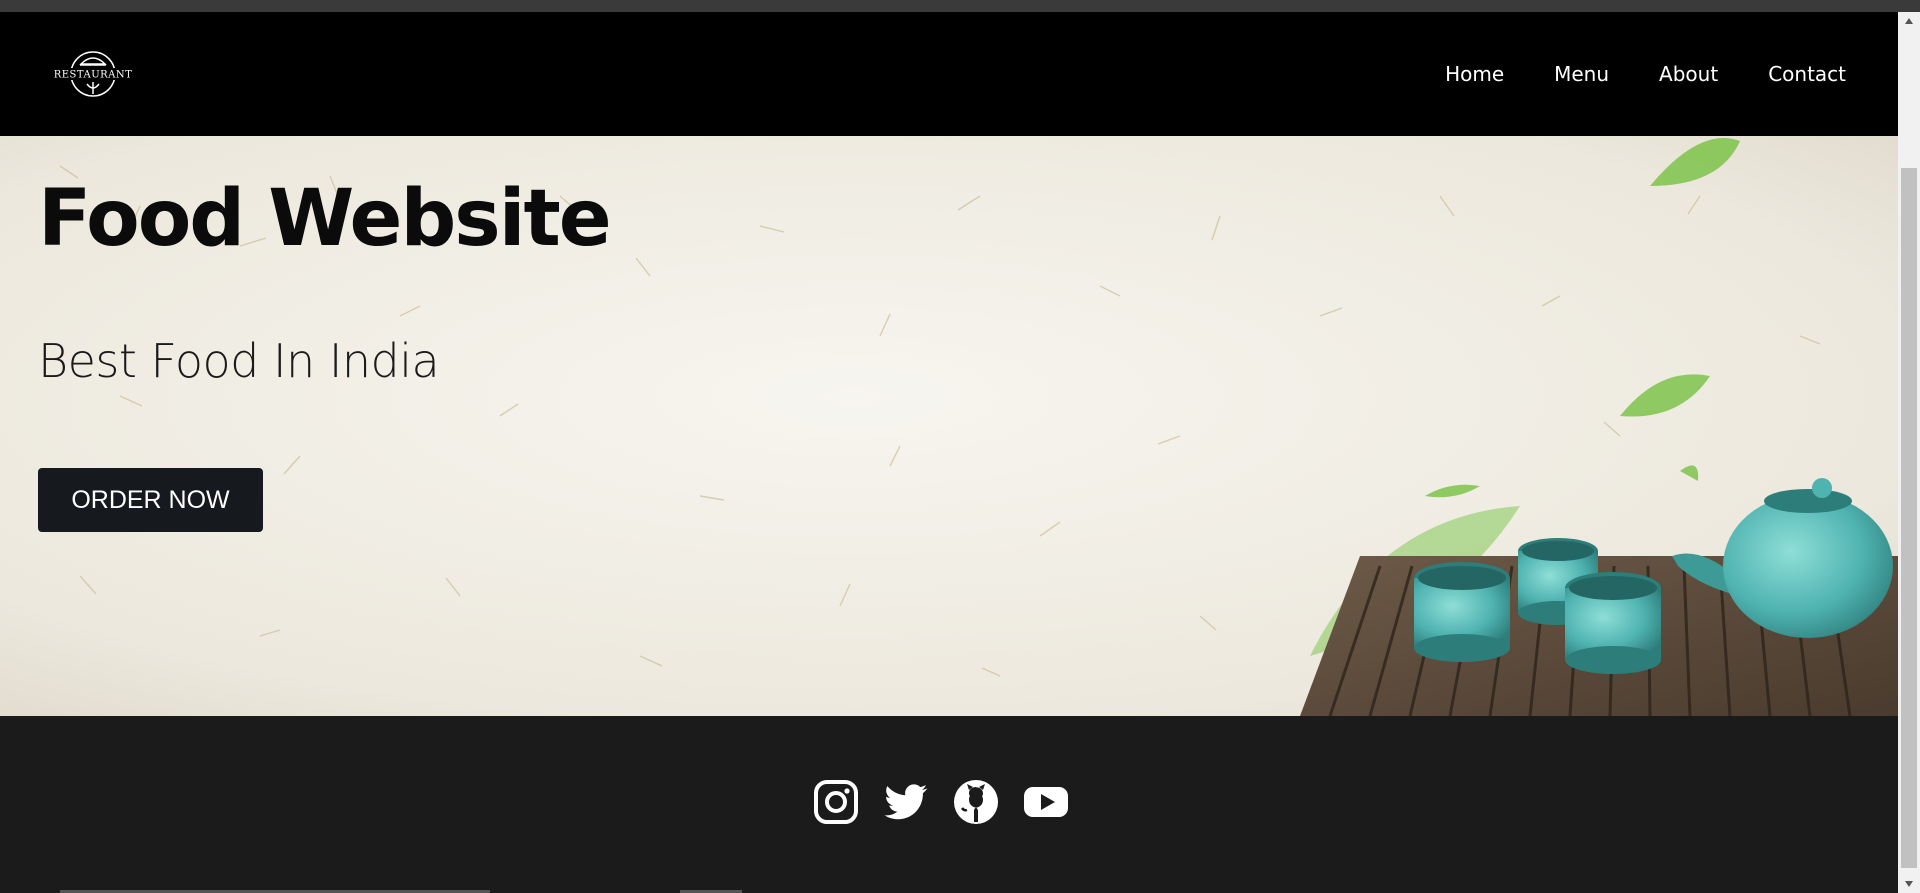 Image resolution: width=1920 pixels, height=893 pixels. Describe the element at coordinates (976, 802) in the screenshot. I see `github-icon` at that location.